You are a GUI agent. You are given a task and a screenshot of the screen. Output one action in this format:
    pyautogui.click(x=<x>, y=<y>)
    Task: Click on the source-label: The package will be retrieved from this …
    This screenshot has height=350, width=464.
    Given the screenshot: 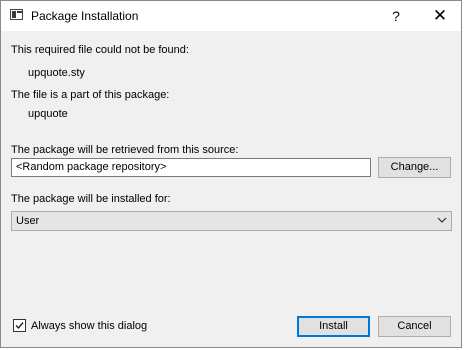 What is the action you would take?
    pyautogui.click(x=125, y=150)
    